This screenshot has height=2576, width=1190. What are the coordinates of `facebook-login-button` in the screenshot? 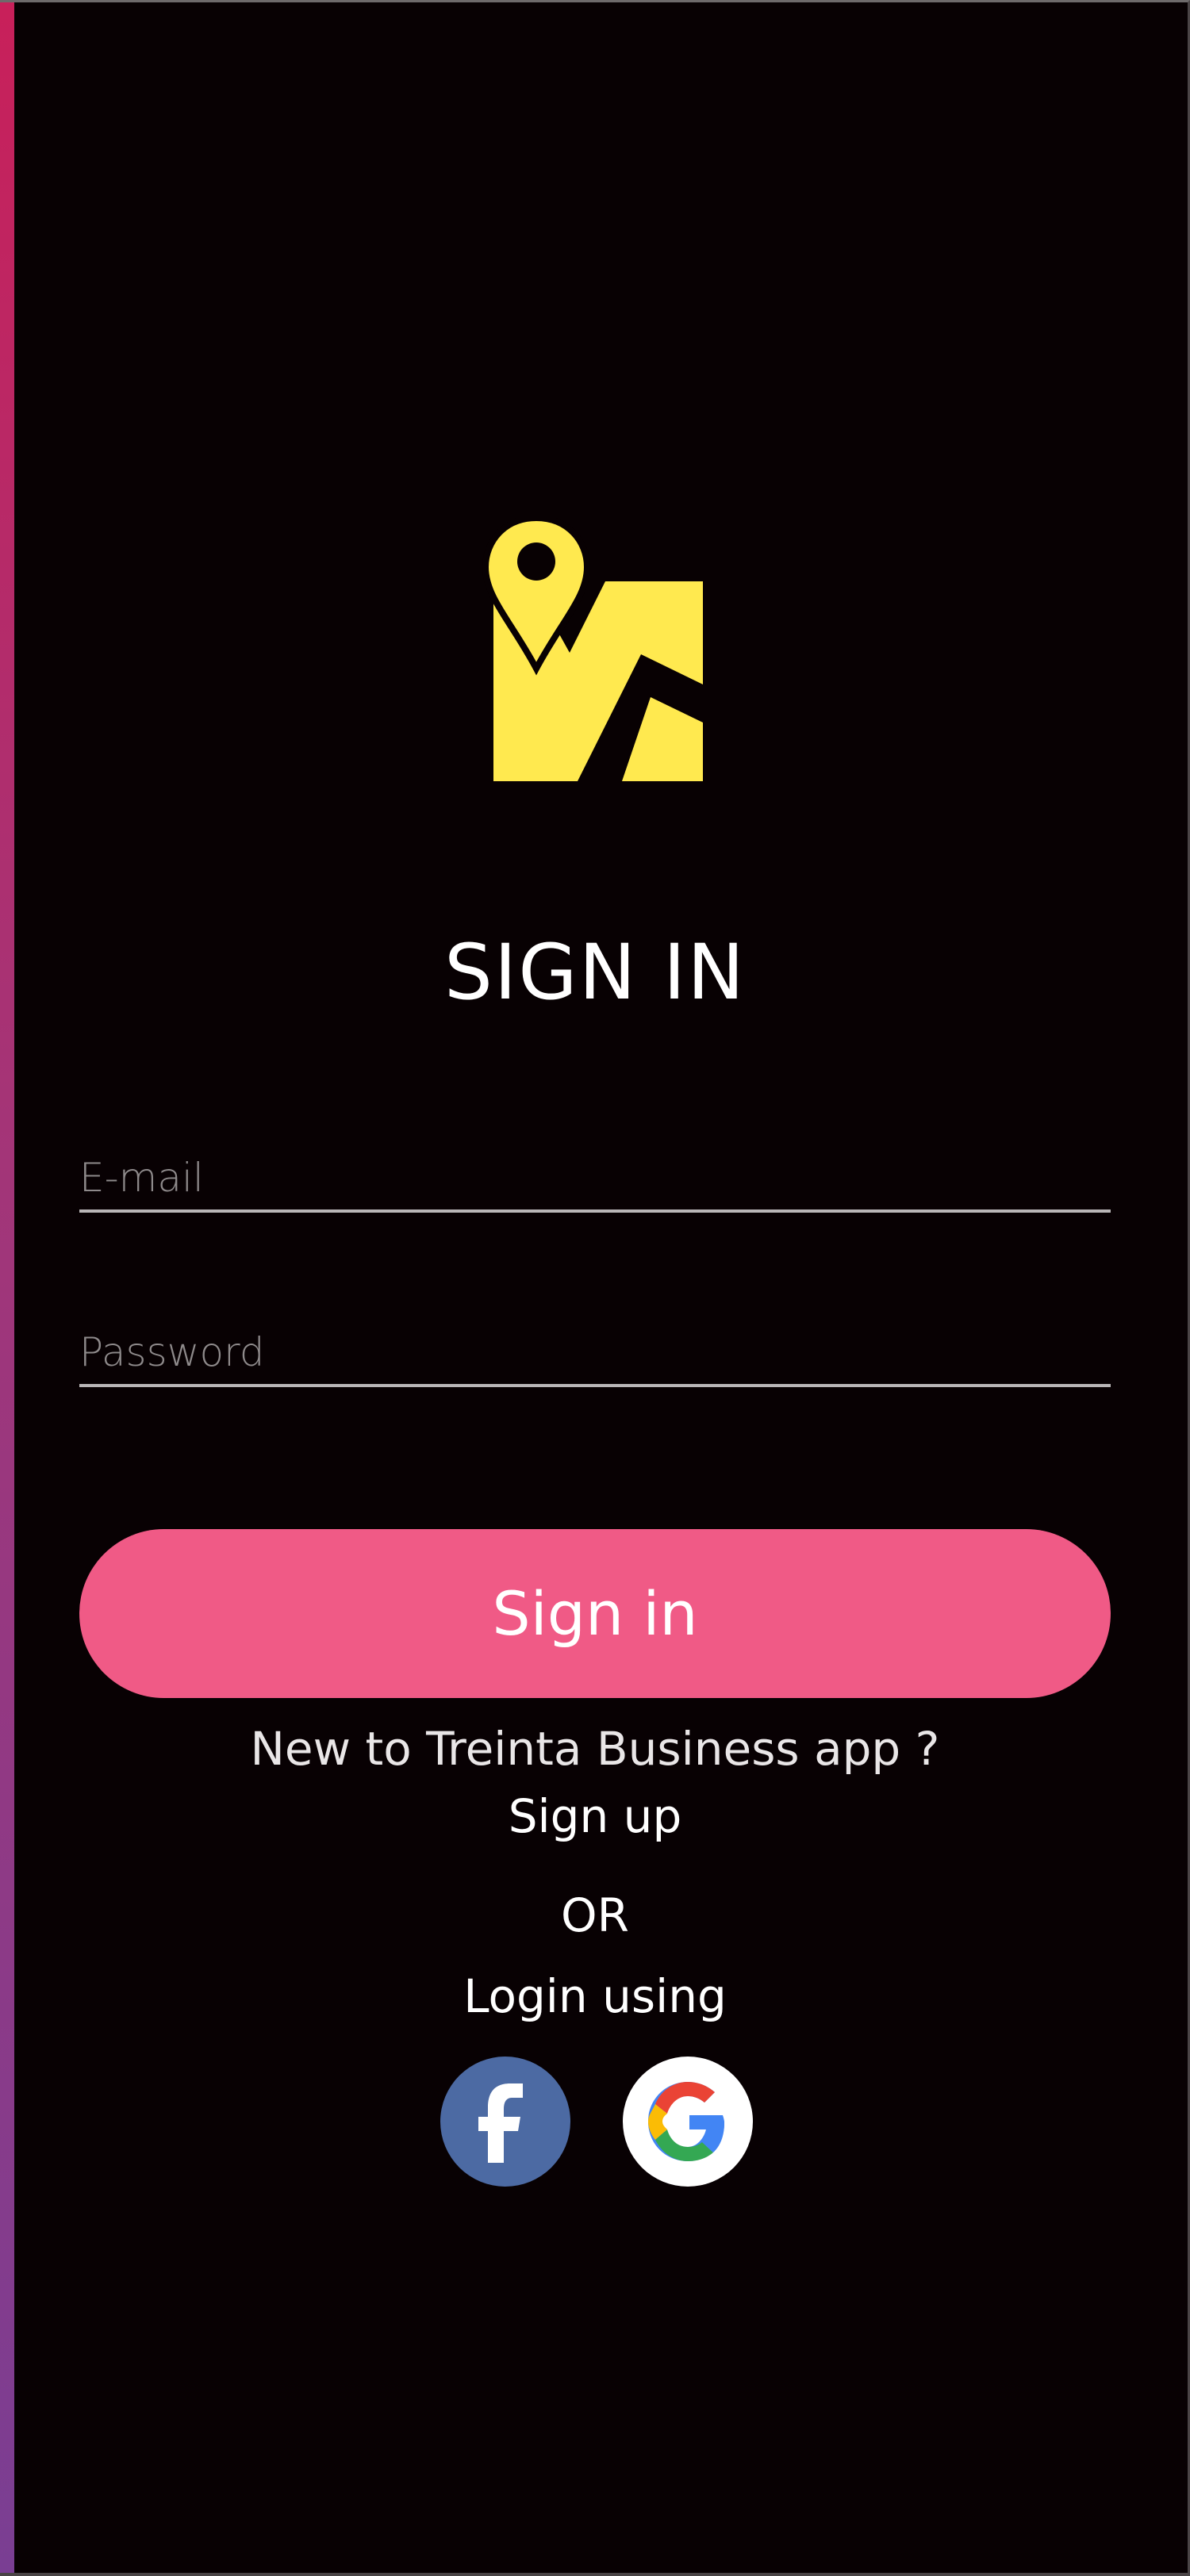 It's located at (505, 2122).